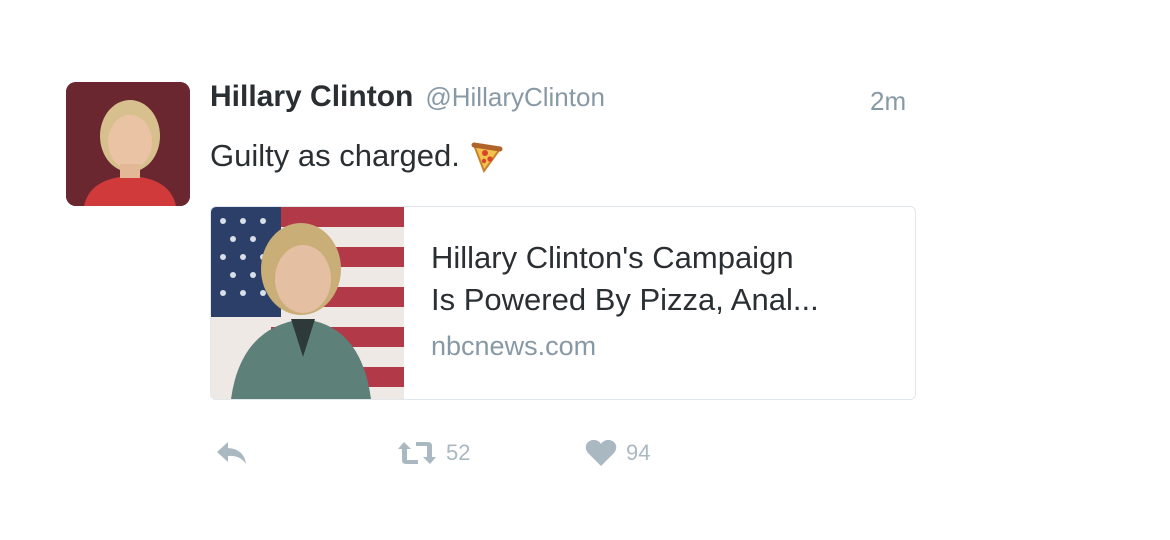 The width and height of the screenshot is (1170, 540). Describe the element at coordinates (307, 303) in the screenshot. I see `article-thumbnail` at that location.